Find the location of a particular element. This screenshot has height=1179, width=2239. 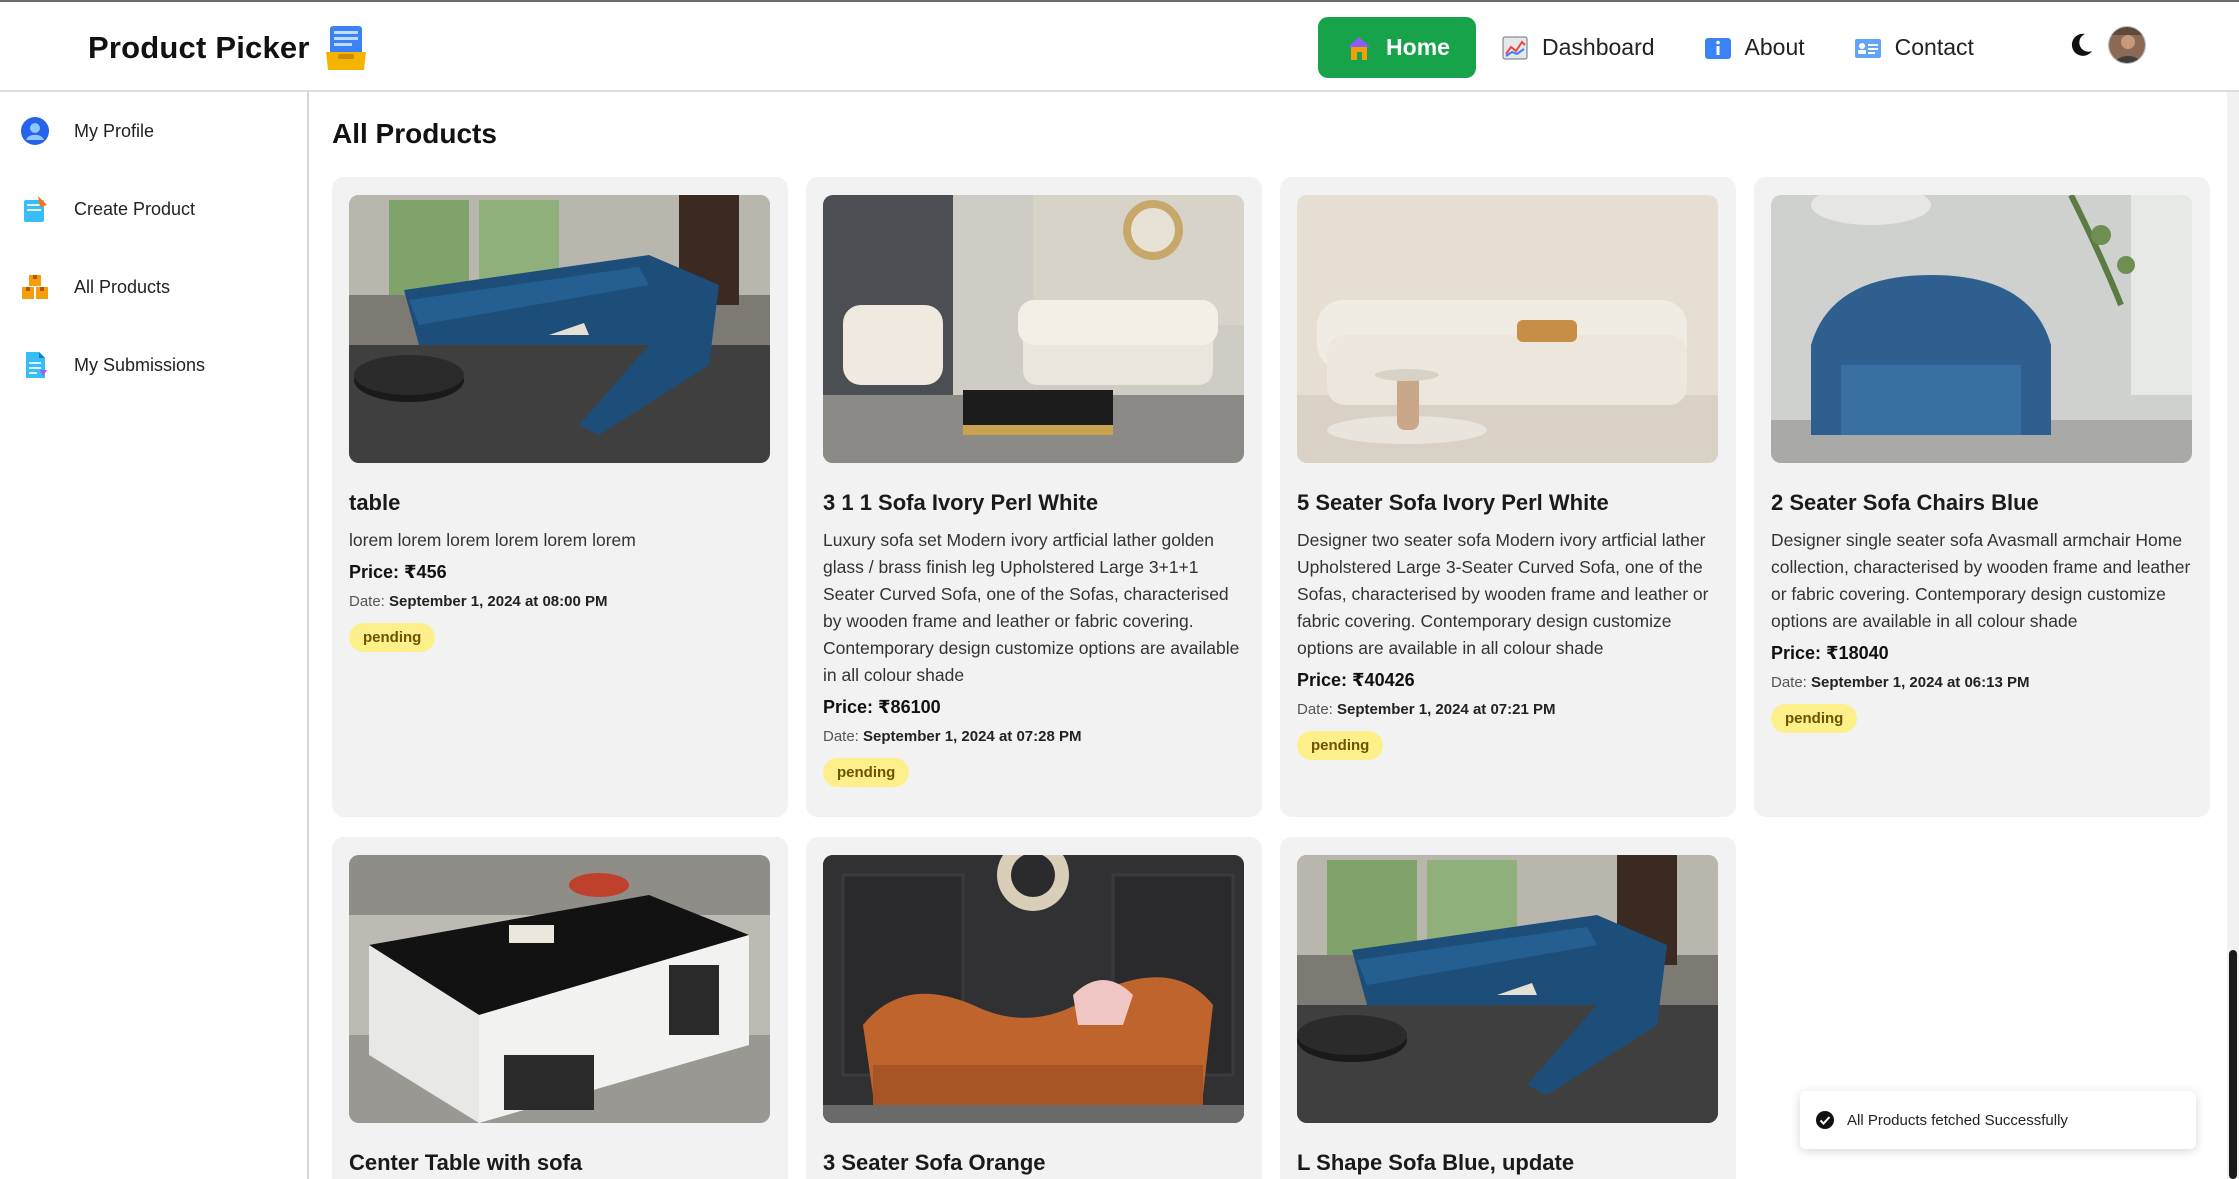

create-icon is located at coordinates (35, 209).